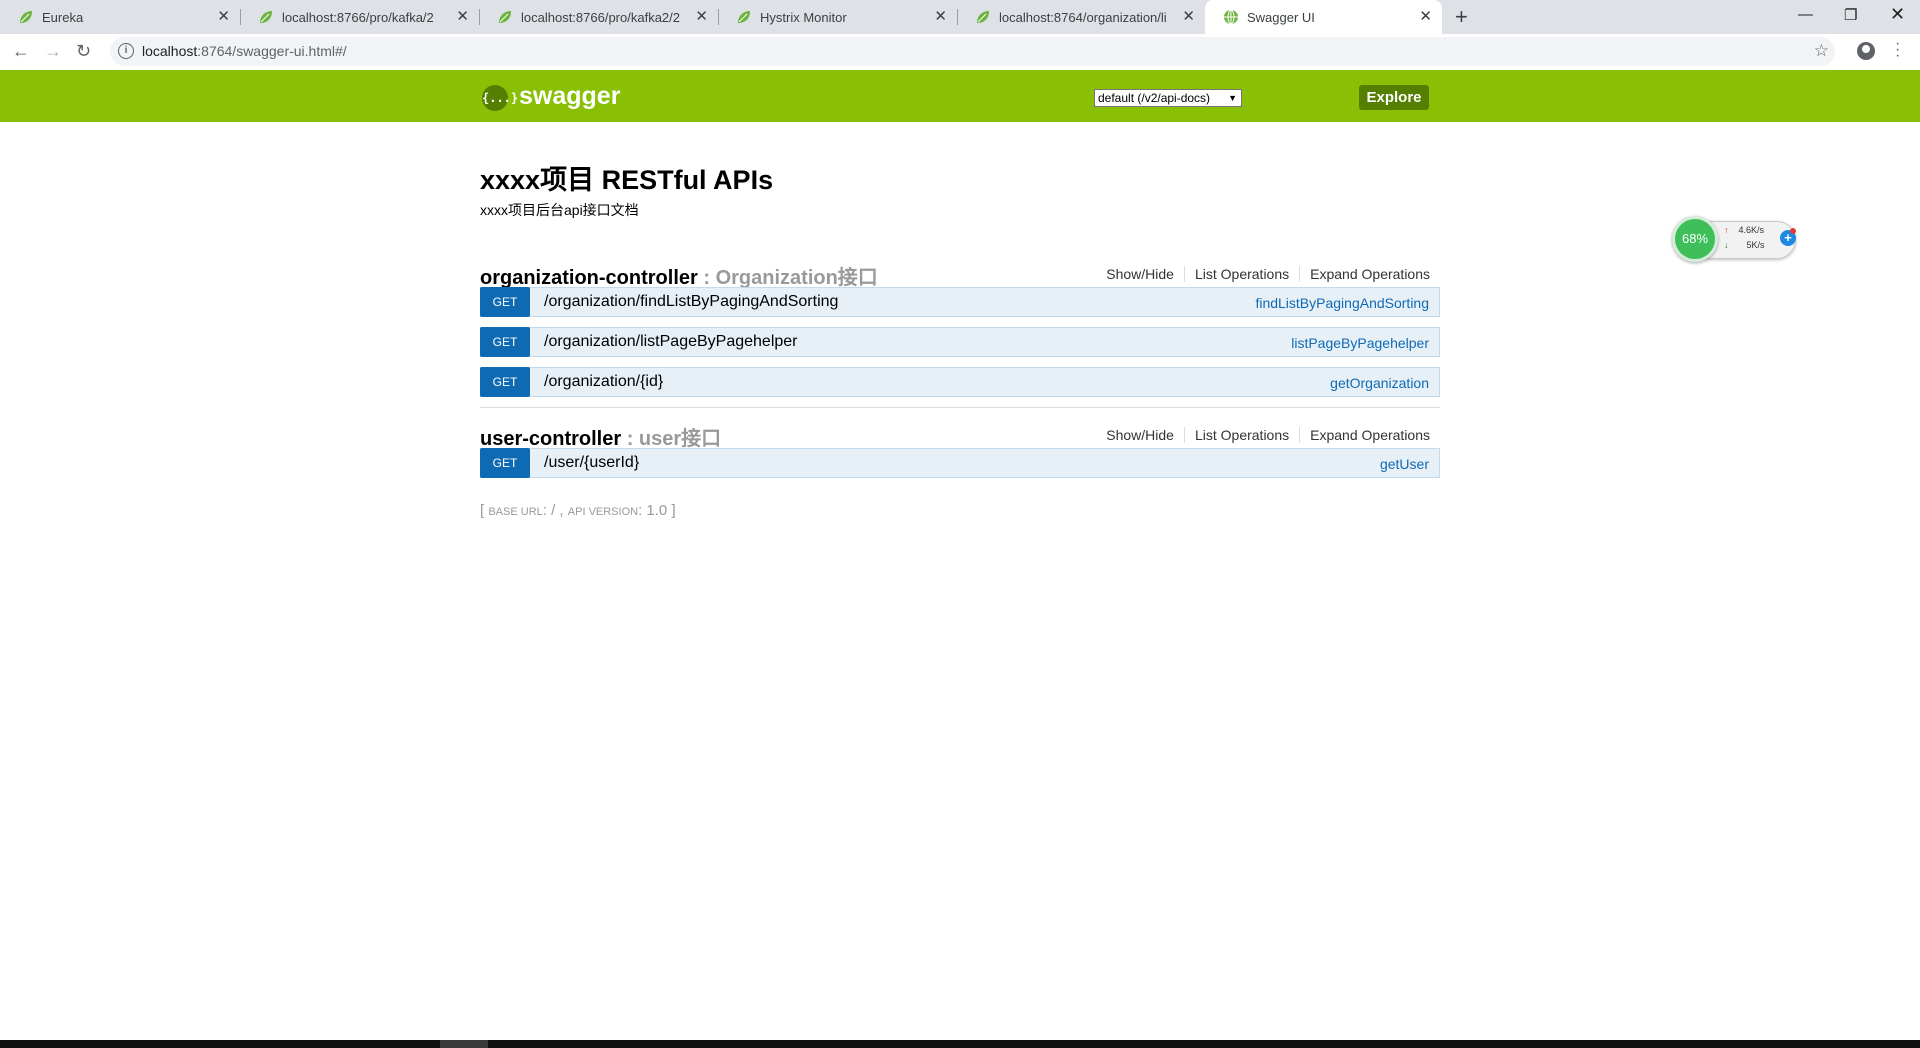  Describe the element at coordinates (515, 512) in the screenshot. I see `base-url-label: base url` at that location.